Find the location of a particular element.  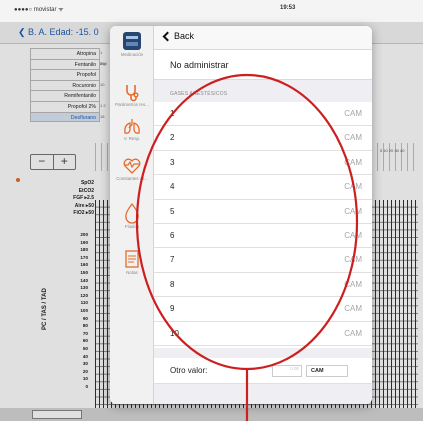

cam-option-row: 9 CAM is located at coordinates (263, 309).